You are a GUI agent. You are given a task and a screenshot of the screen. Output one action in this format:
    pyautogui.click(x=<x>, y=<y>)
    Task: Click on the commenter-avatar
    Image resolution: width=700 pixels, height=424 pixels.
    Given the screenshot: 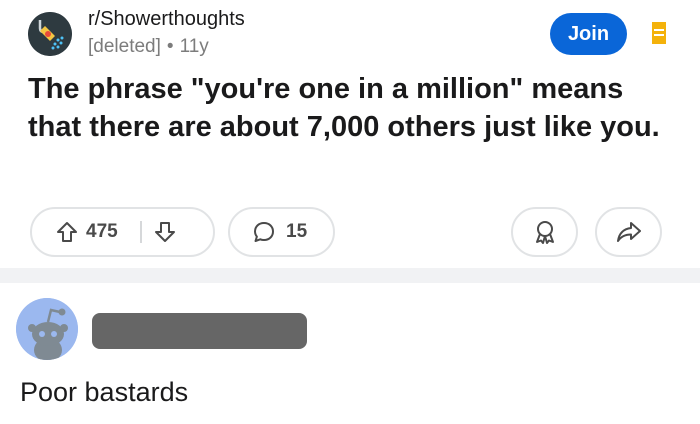 What is the action you would take?
    pyautogui.click(x=47, y=329)
    